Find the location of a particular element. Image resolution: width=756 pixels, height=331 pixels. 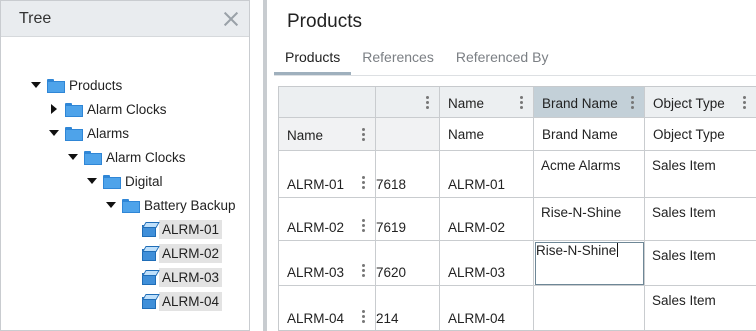

subheader-label: Name is located at coordinates (466, 134).